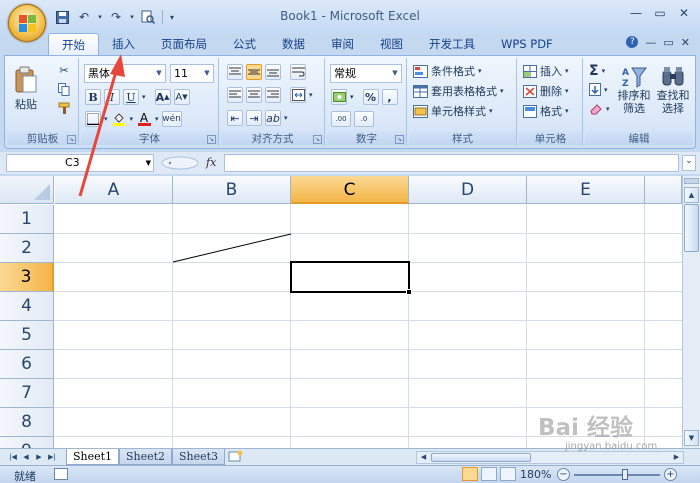 Image resolution: width=700 pixels, height=483 pixels. I want to click on last-sheet-icon: ▶|, so click(52, 457).